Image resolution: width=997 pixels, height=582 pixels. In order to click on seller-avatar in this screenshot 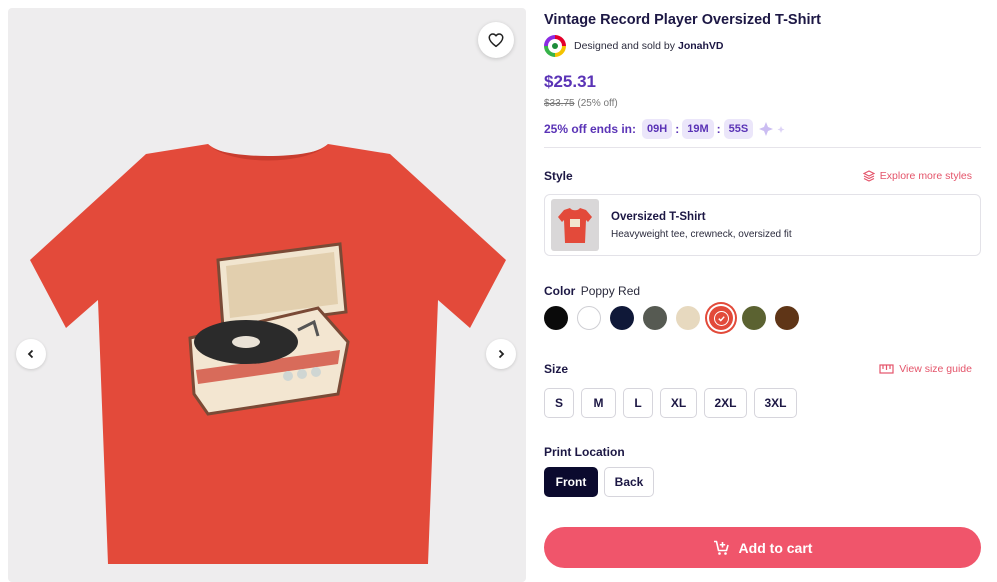, I will do `click(555, 46)`.